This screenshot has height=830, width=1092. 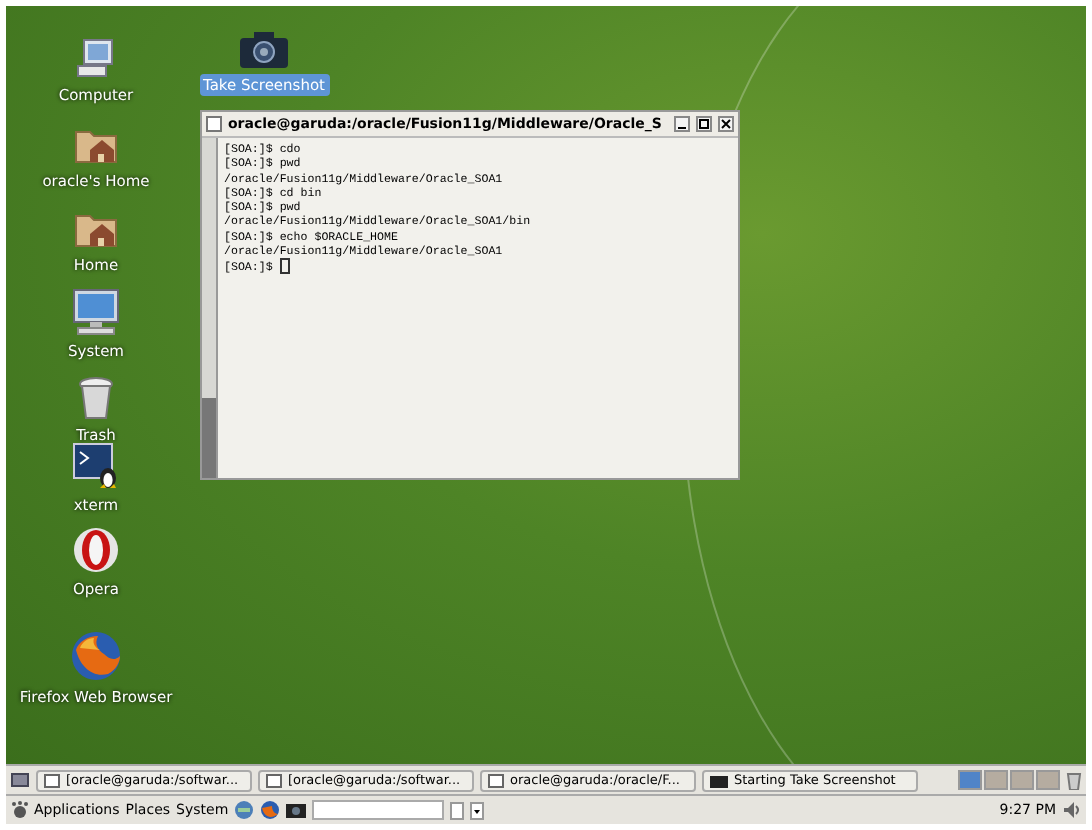 I want to click on foot-icon, so click(x=19, y=810).